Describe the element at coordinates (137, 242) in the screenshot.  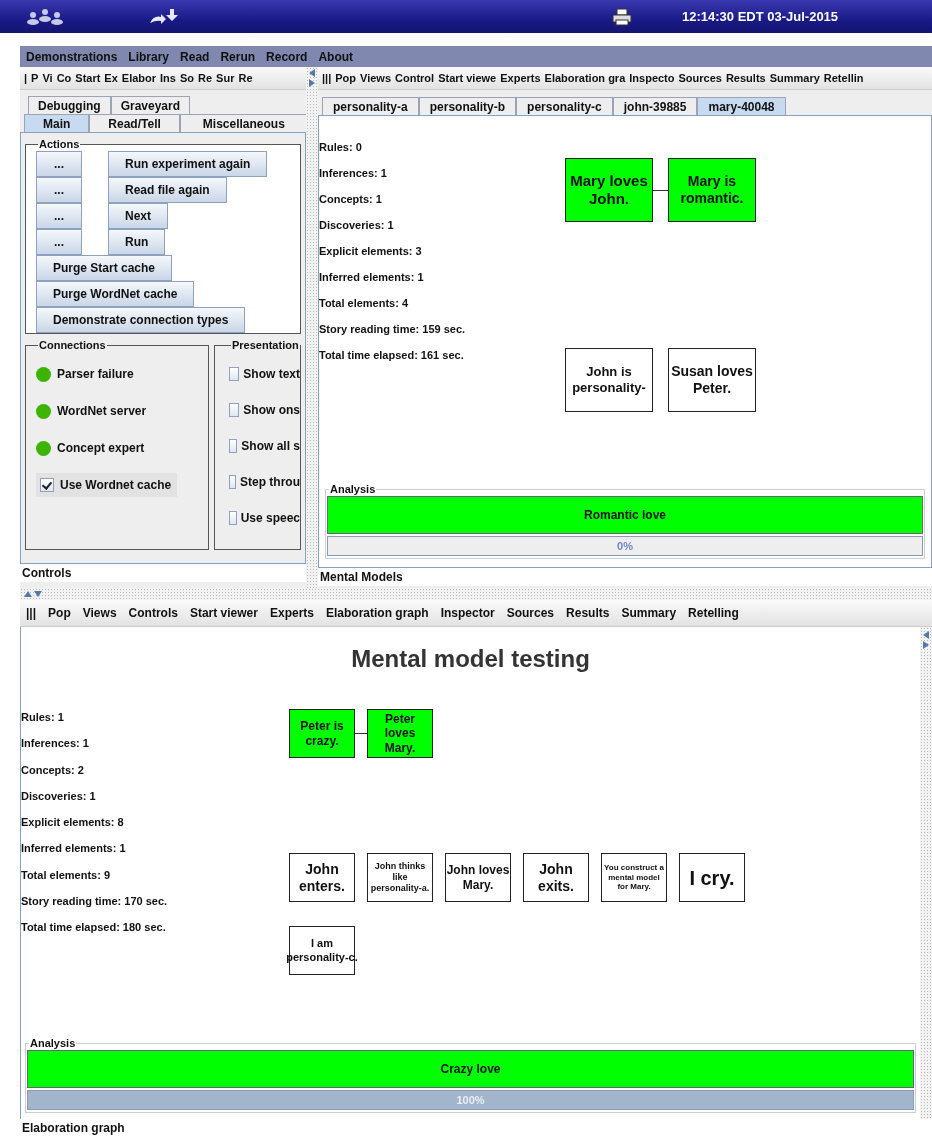
I see `action-button: Run` at that location.